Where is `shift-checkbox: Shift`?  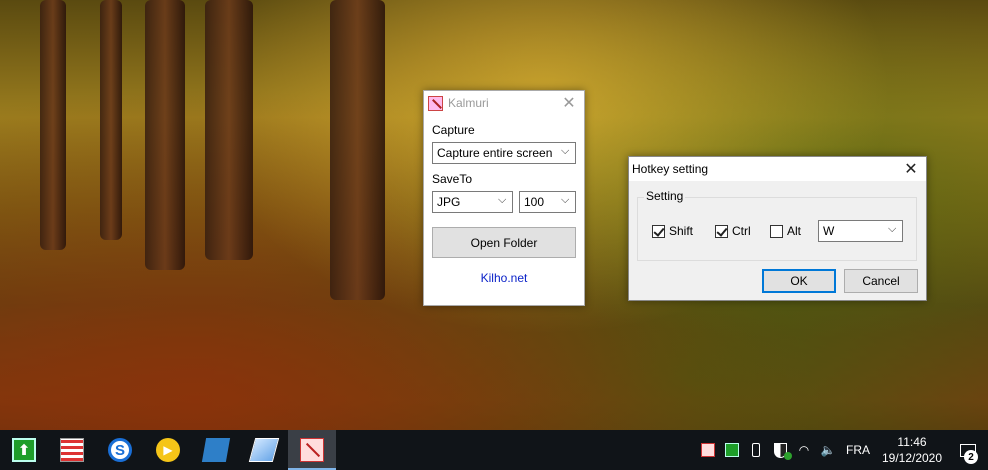 shift-checkbox: Shift is located at coordinates (672, 231).